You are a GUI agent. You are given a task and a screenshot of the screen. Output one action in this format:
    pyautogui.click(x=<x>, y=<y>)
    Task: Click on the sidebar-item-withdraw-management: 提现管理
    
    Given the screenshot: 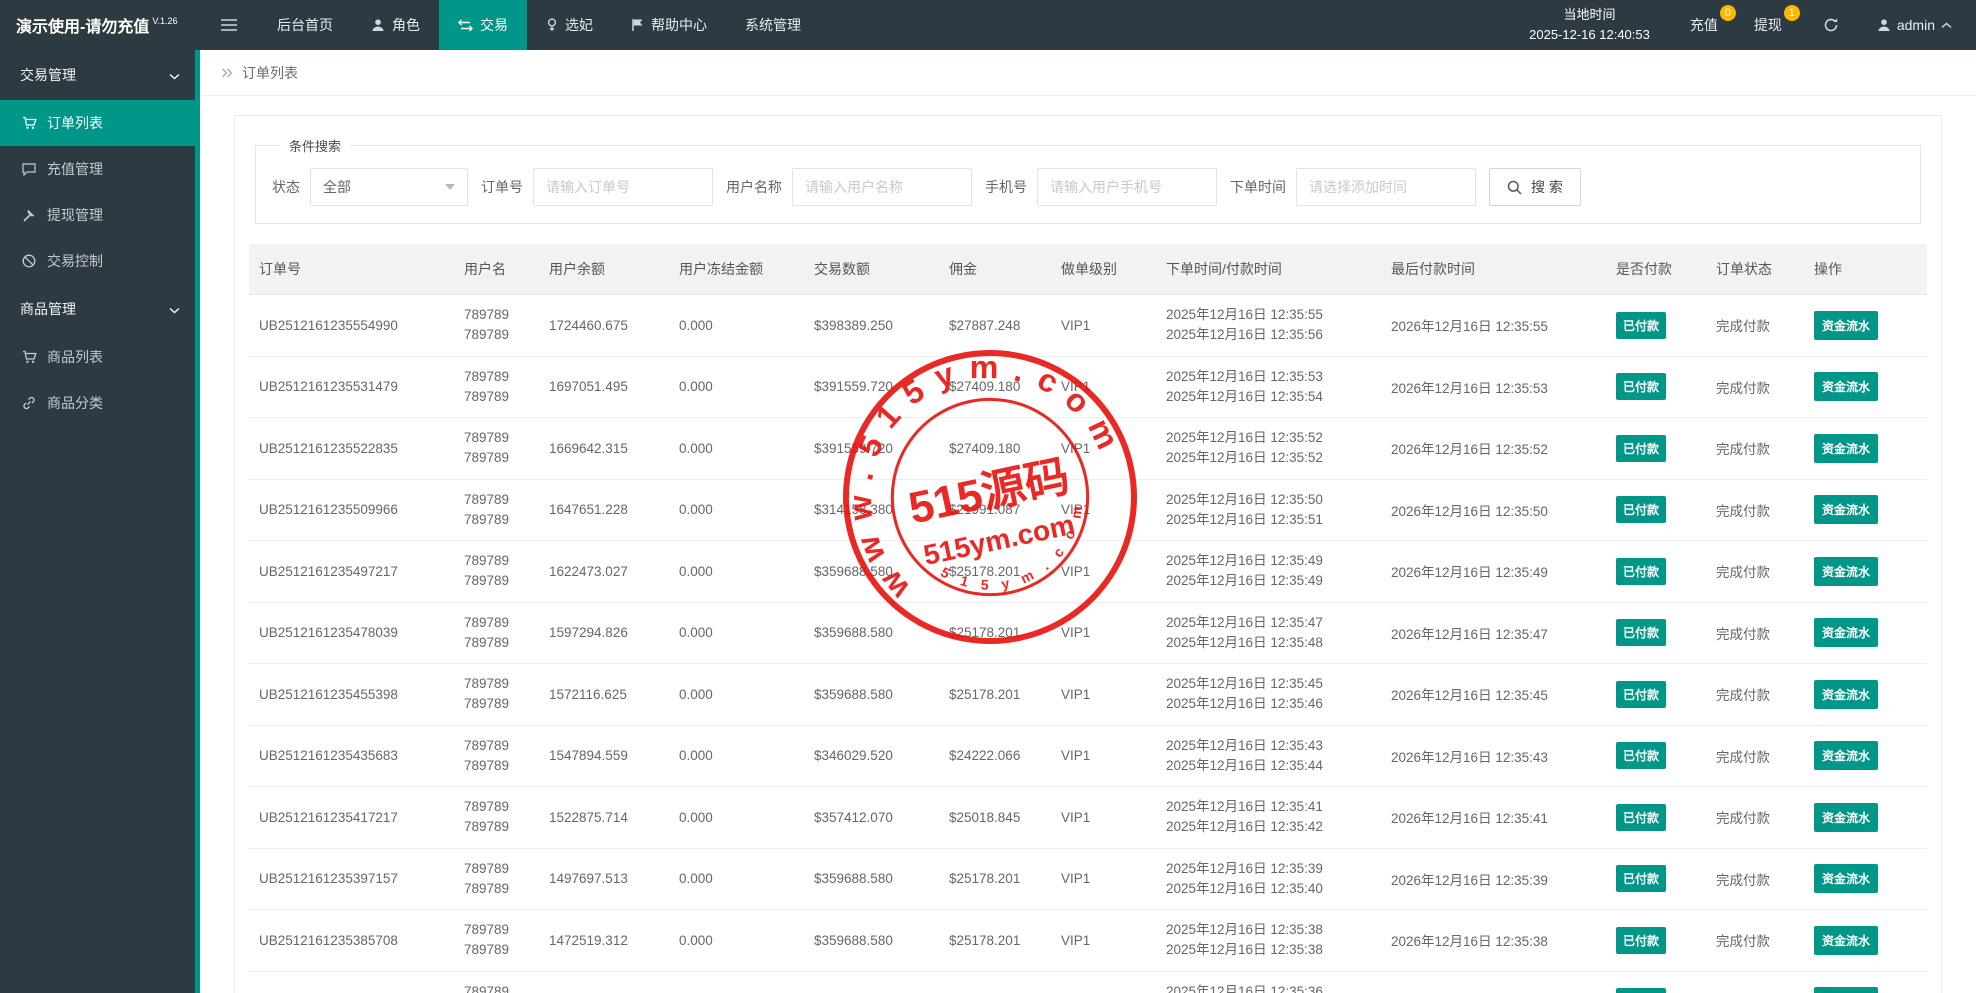 What is the action you would take?
    pyautogui.click(x=100, y=215)
    